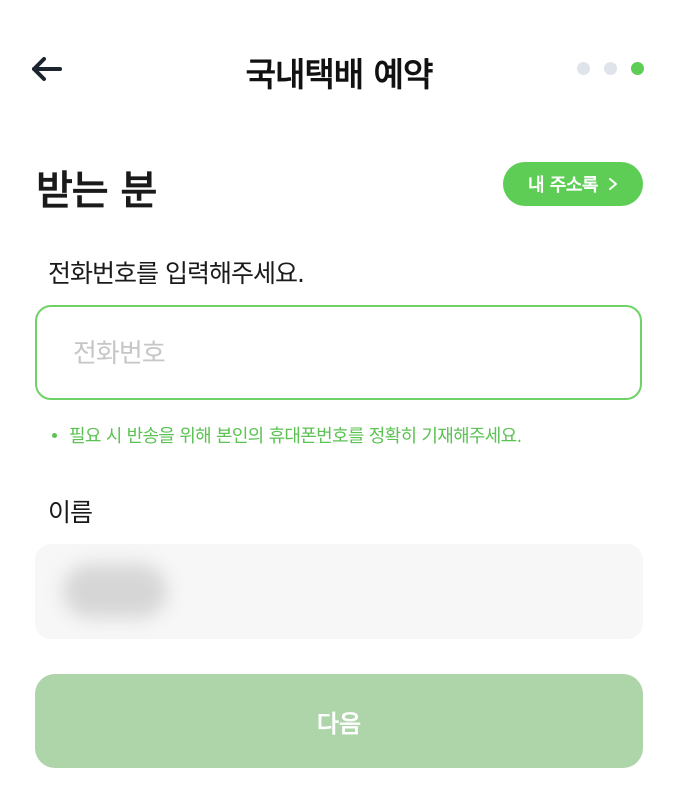 Image resolution: width=678 pixels, height=800 pixels. I want to click on name-field, so click(339, 591).